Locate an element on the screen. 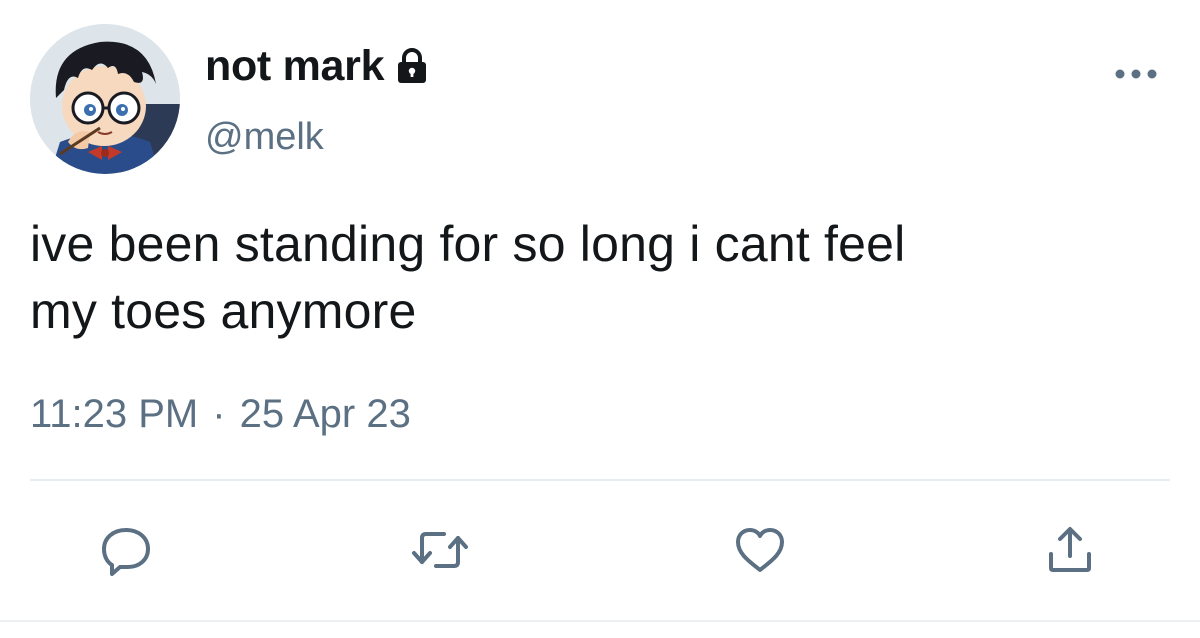 Image resolution: width=1200 pixels, height=638 pixels. divider is located at coordinates (600, 480).